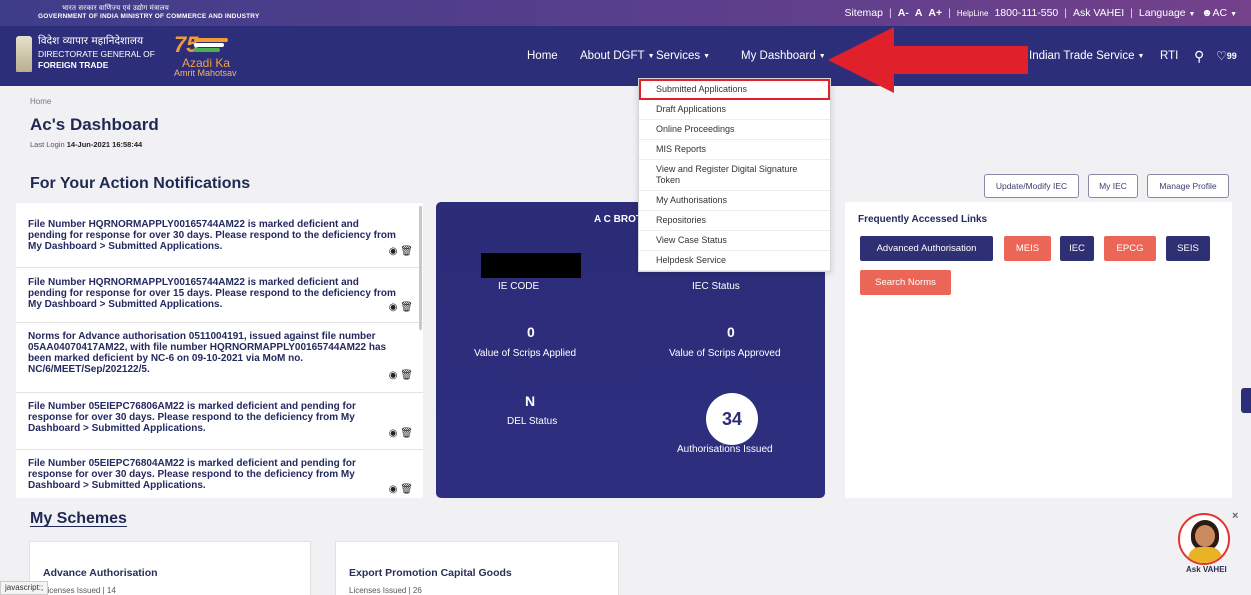  Describe the element at coordinates (73, 65) in the screenshot. I see `brand-line2: FOREIGN TRADE` at that location.